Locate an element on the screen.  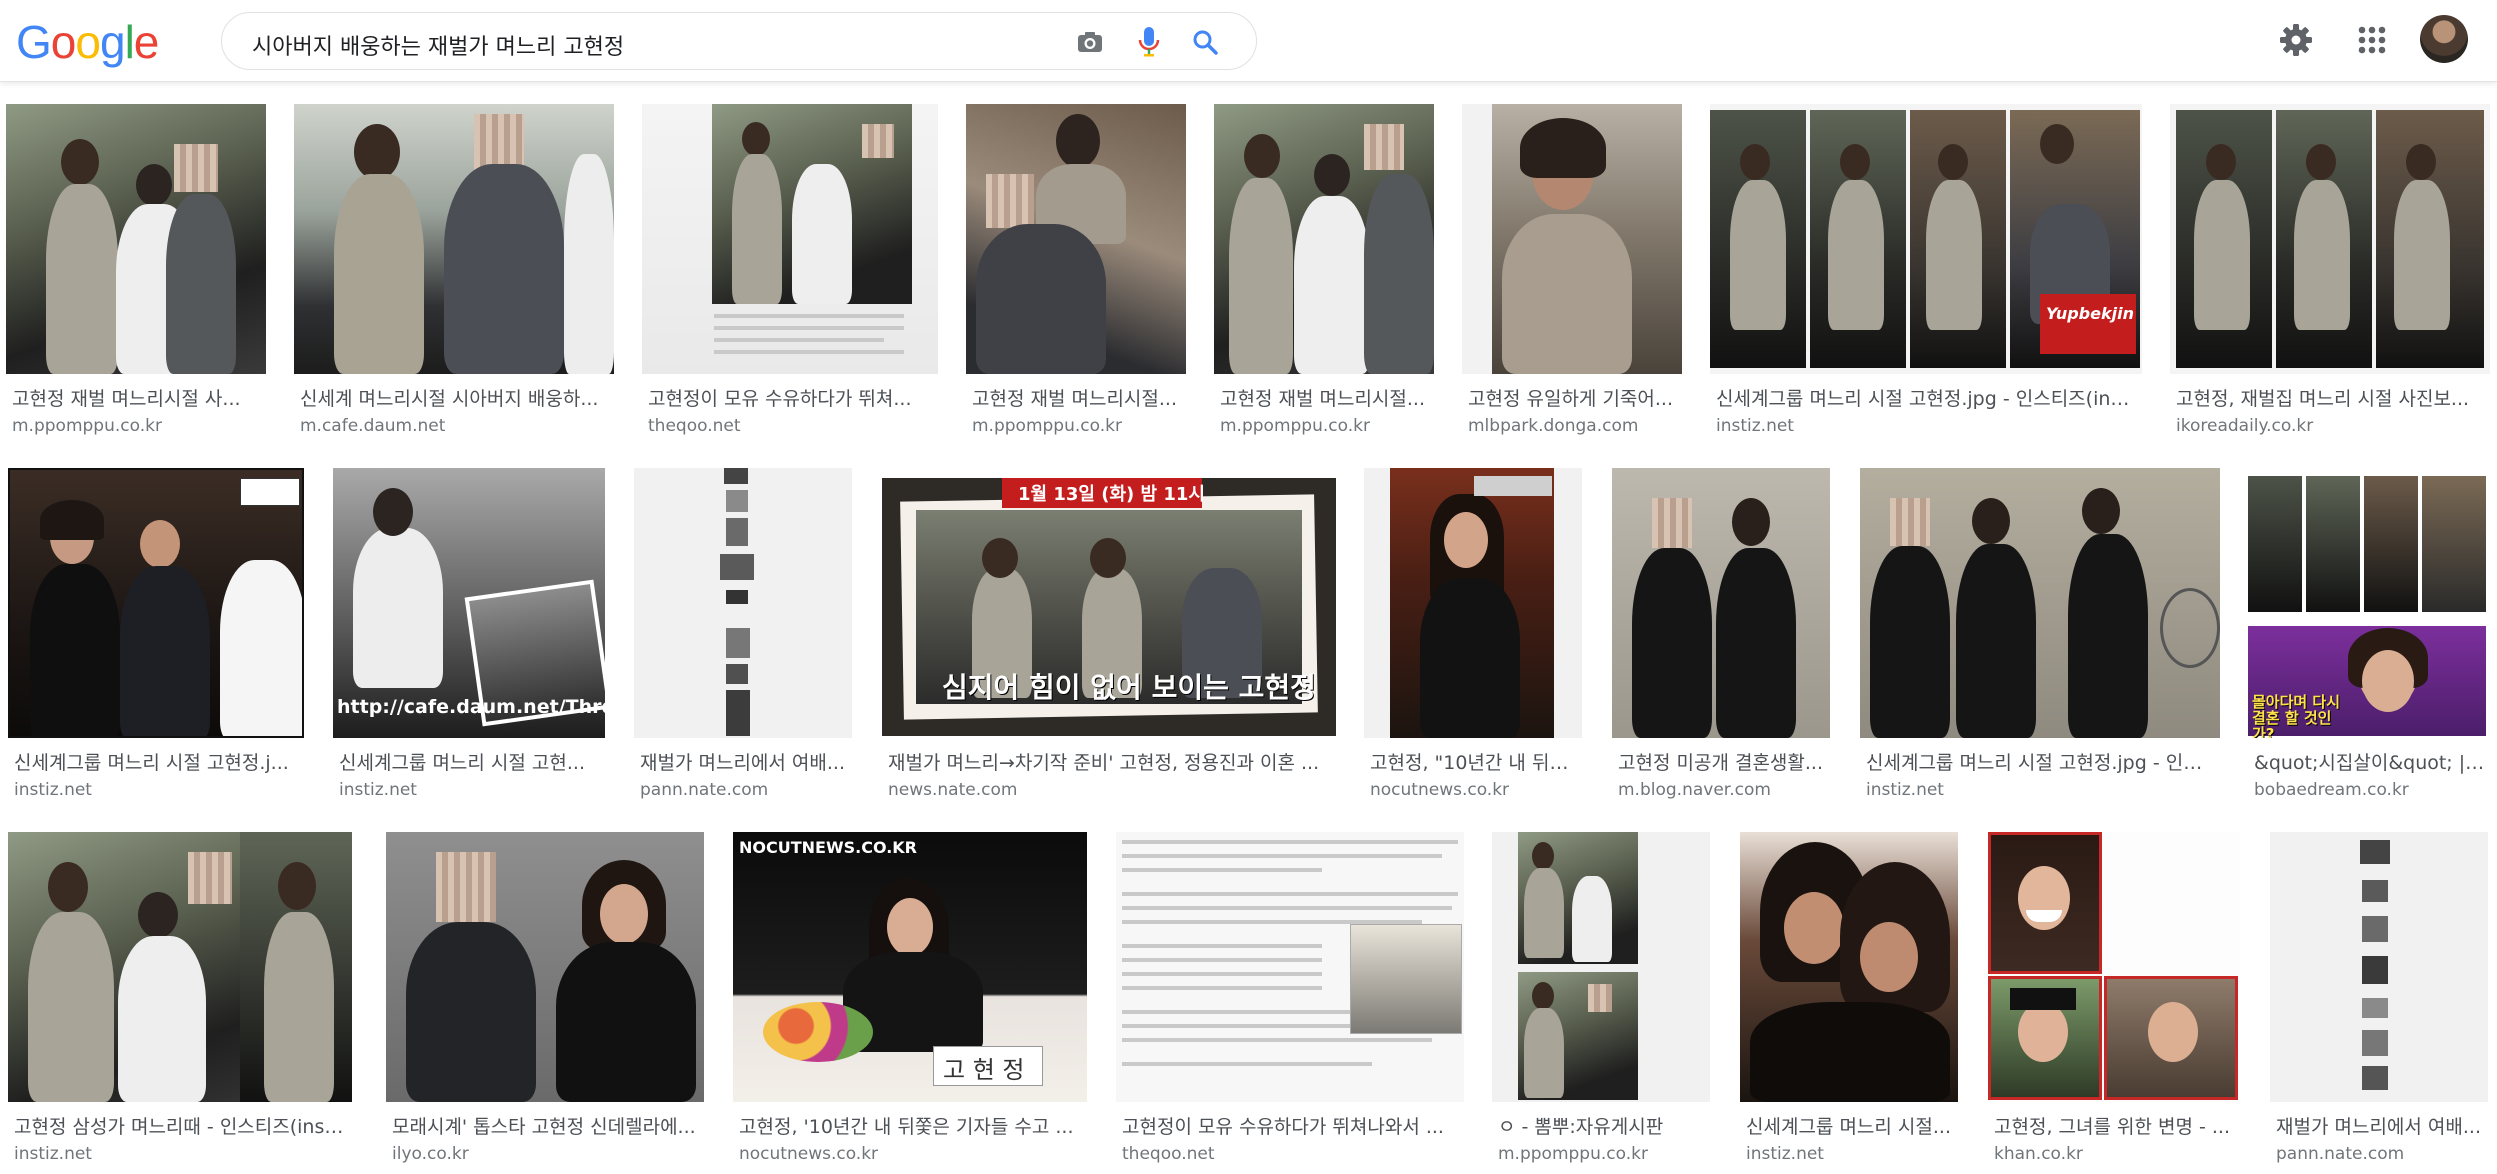
image-result: 고현정 유일하게 기죽어... mlbpark.donga.com is located at coordinates (1572, 274).